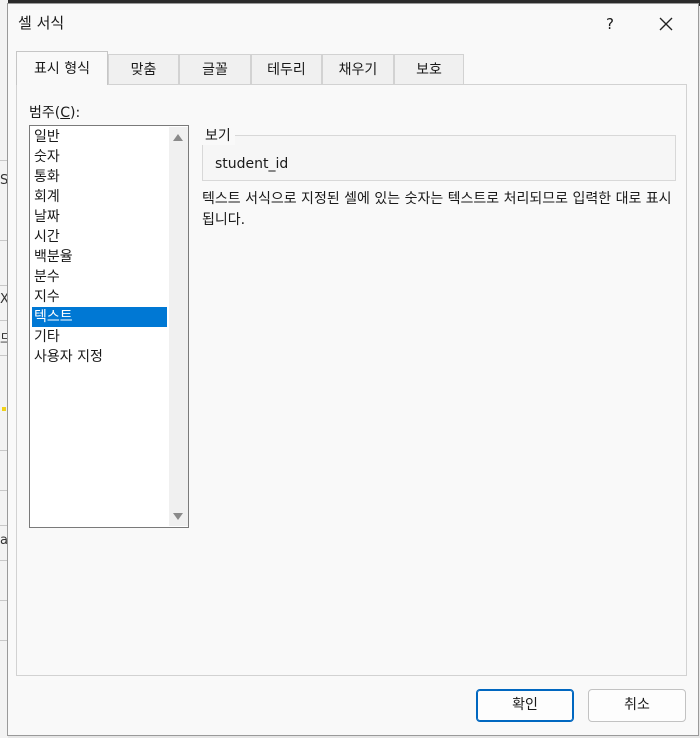 This screenshot has height=738, width=700. I want to click on category-item-special: 기타, so click(99, 337).